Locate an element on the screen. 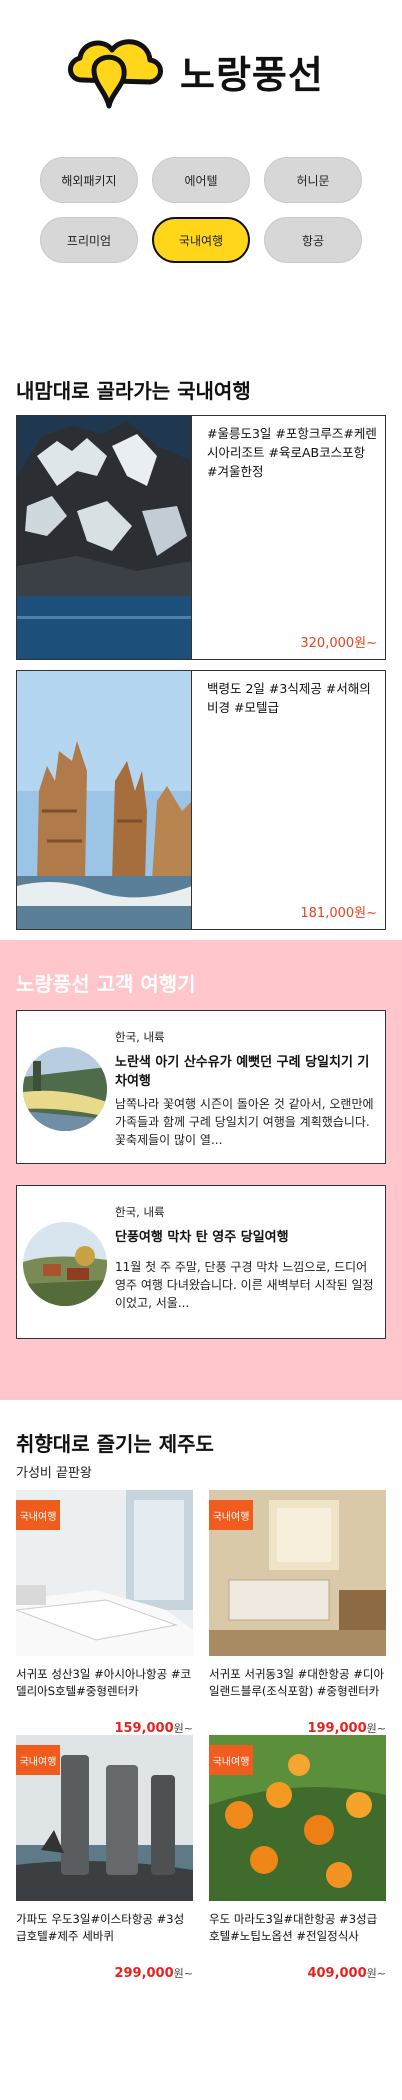  brand-logo: 노랑풍선 is located at coordinates (205, 70).